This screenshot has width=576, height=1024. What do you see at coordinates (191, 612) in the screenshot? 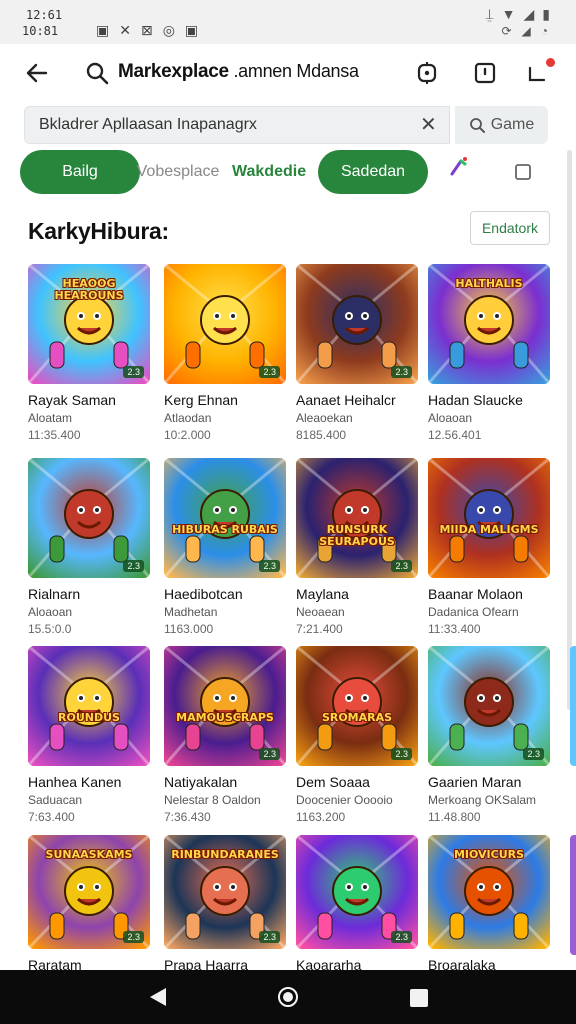
I see `game-developer: Madhetan` at bounding box center [191, 612].